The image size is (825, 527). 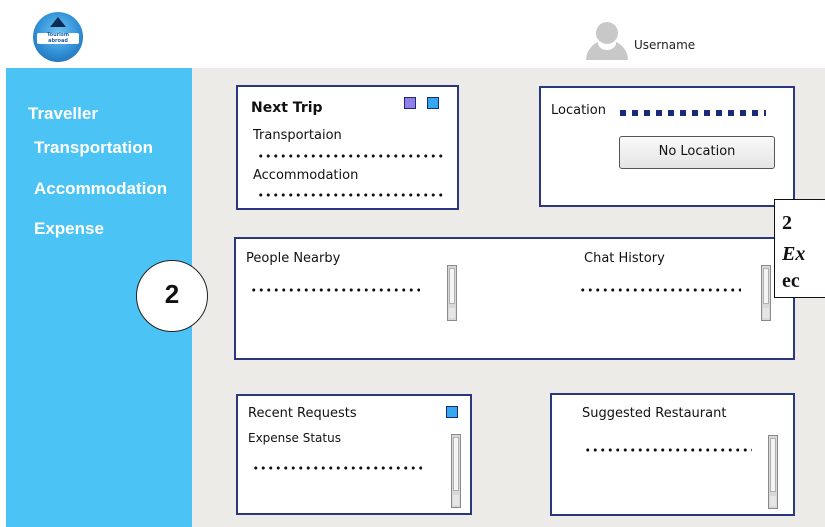 I want to click on airplane-icon, so click(x=58, y=22).